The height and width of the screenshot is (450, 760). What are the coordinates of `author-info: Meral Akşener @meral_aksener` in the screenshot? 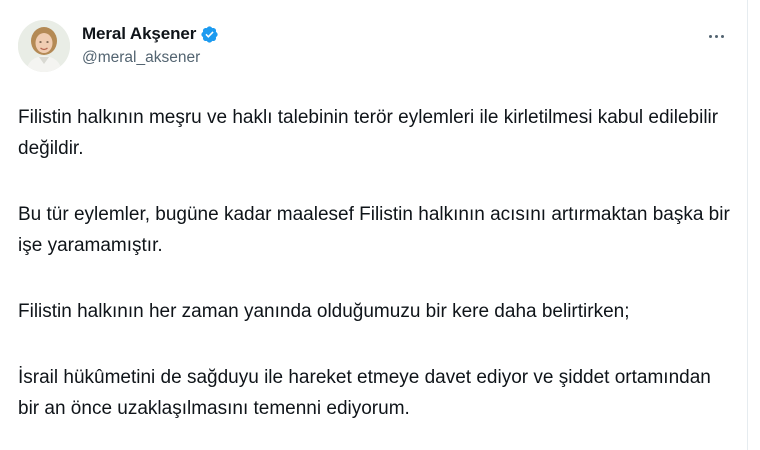 It's located at (150, 44).